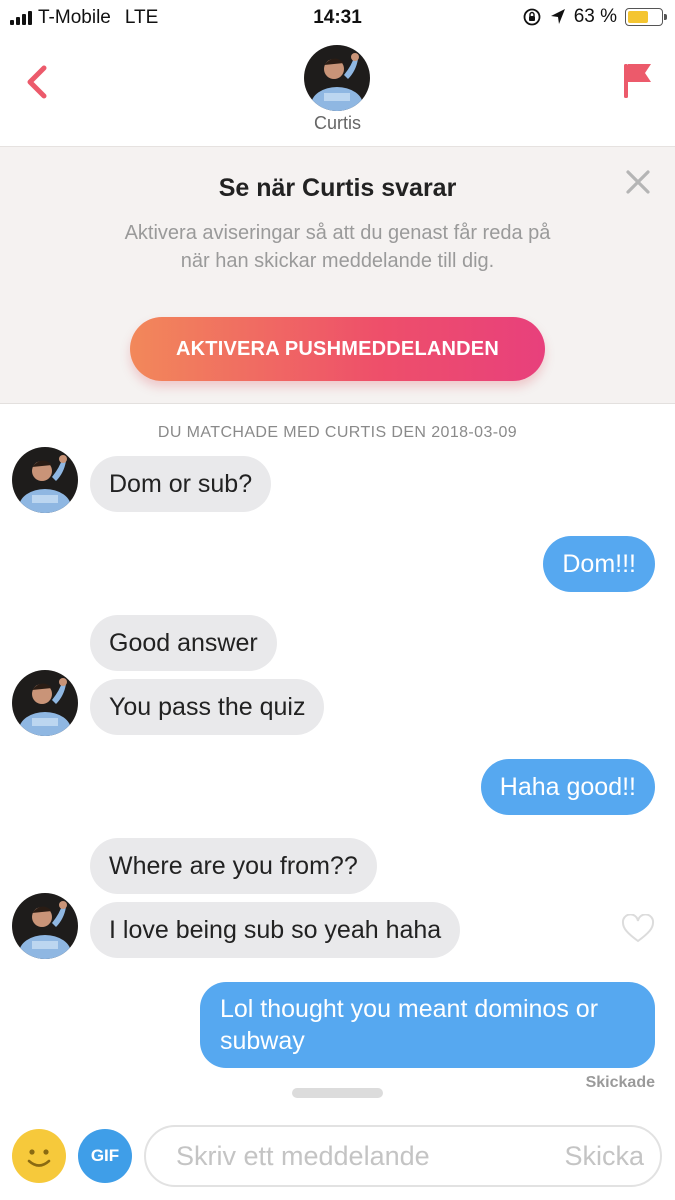  What do you see at coordinates (337, 432) in the screenshot?
I see `match-note: DU MATCHADE MED CURTIS DEN 2018-03-09` at bounding box center [337, 432].